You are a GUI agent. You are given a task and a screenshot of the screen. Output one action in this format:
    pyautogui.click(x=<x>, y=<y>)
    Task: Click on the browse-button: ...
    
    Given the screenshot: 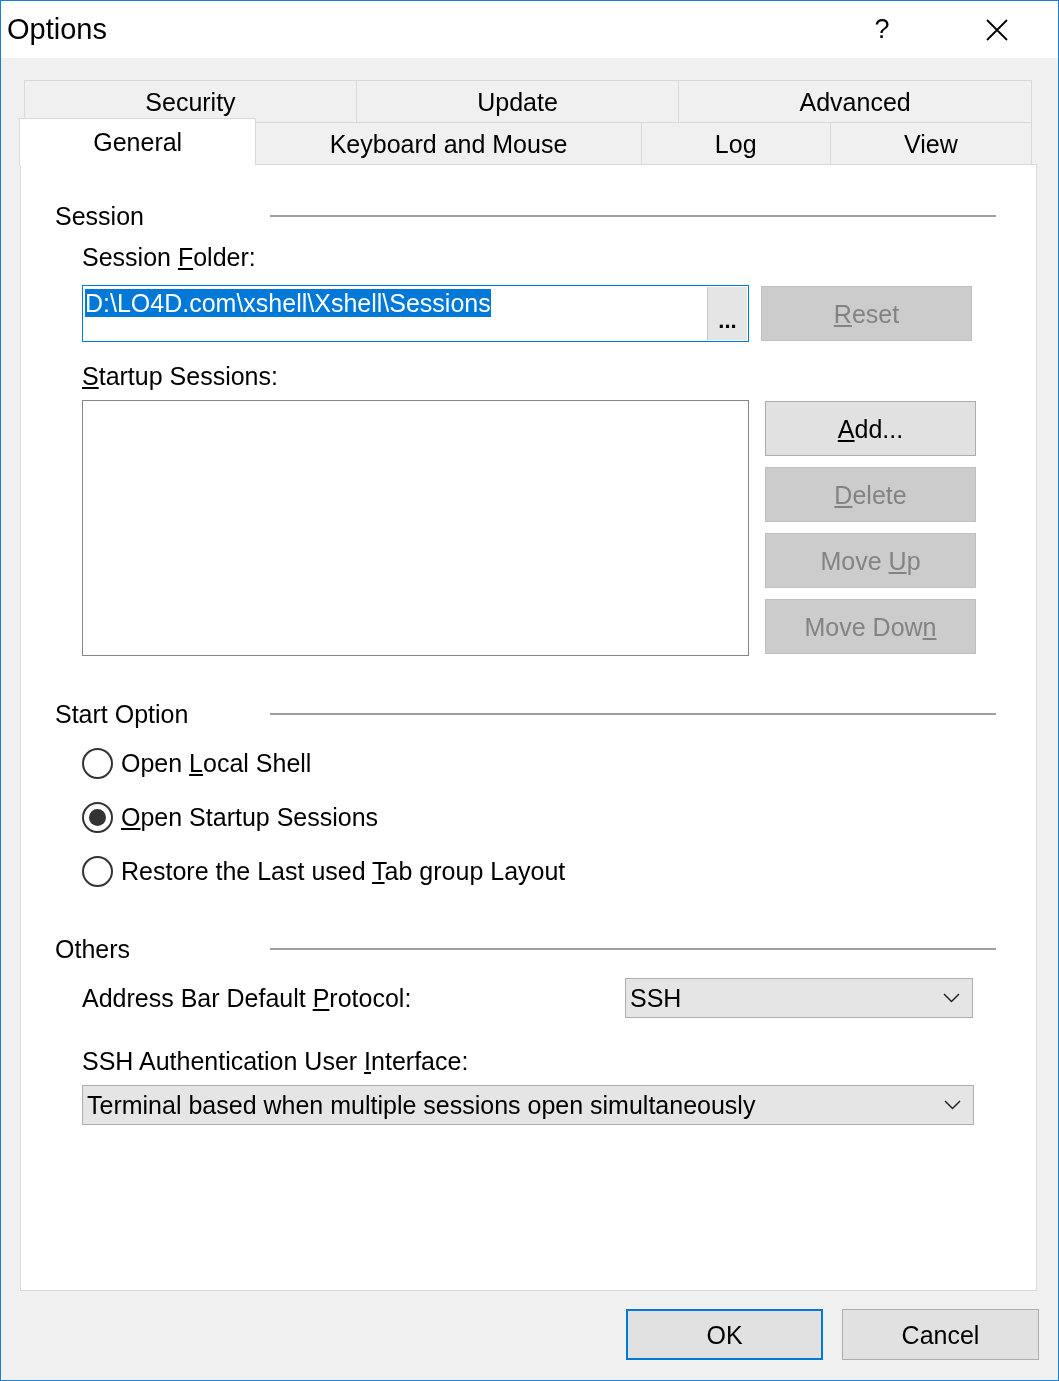 What is the action you would take?
    pyautogui.click(x=727, y=313)
    